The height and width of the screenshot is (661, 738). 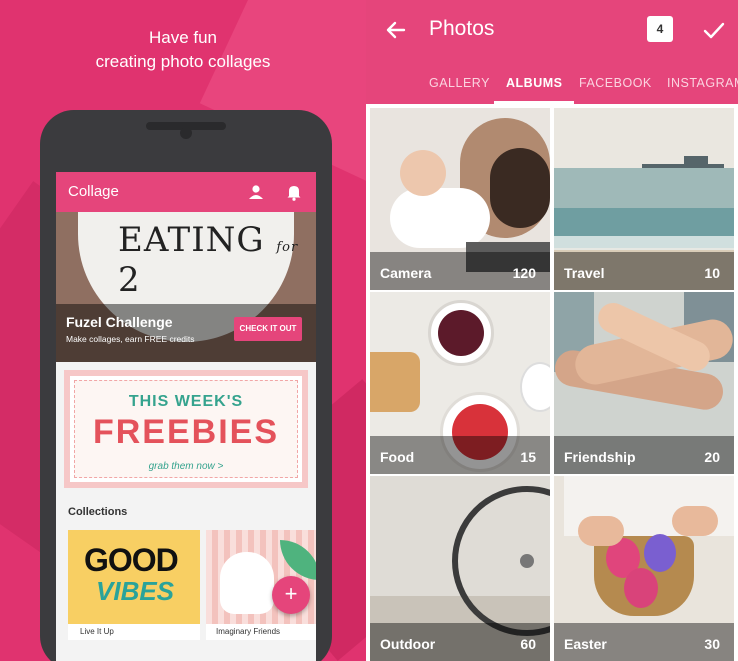 I want to click on album-tile-outdoor: Outdoor 60, so click(x=460, y=568).